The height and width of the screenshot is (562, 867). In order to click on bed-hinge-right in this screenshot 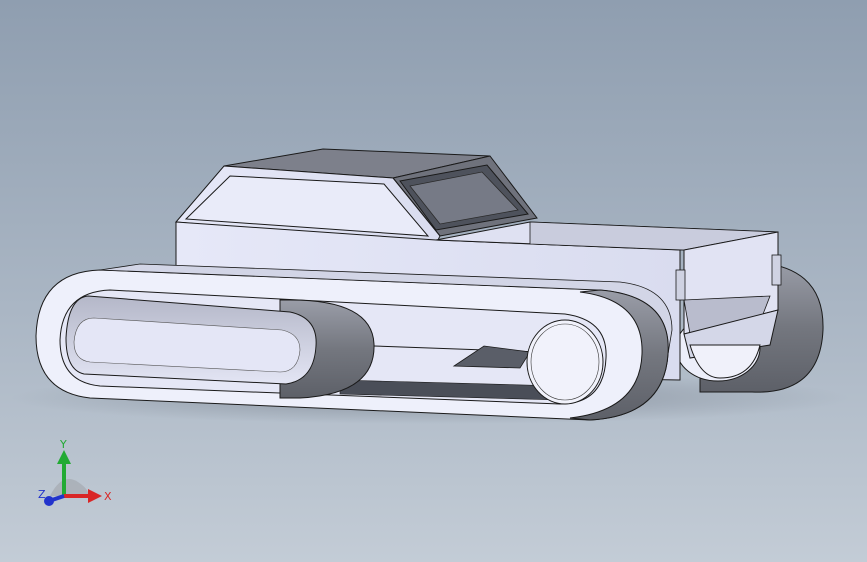, I will do `click(776, 270)`.